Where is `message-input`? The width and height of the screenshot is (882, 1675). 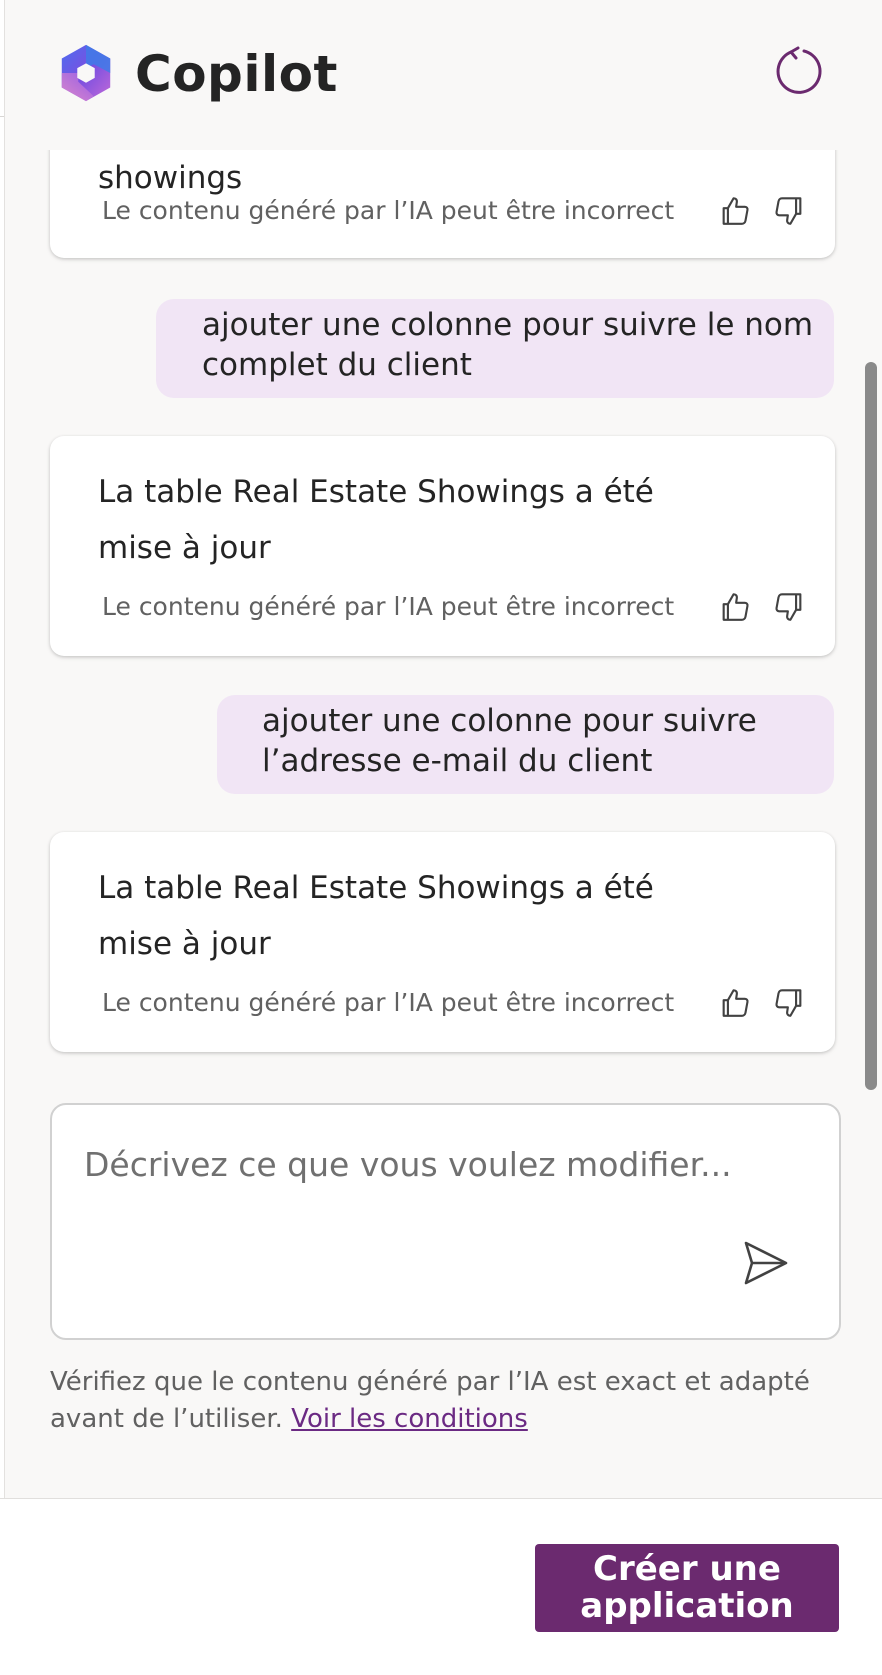 message-input is located at coordinates (434, 1164).